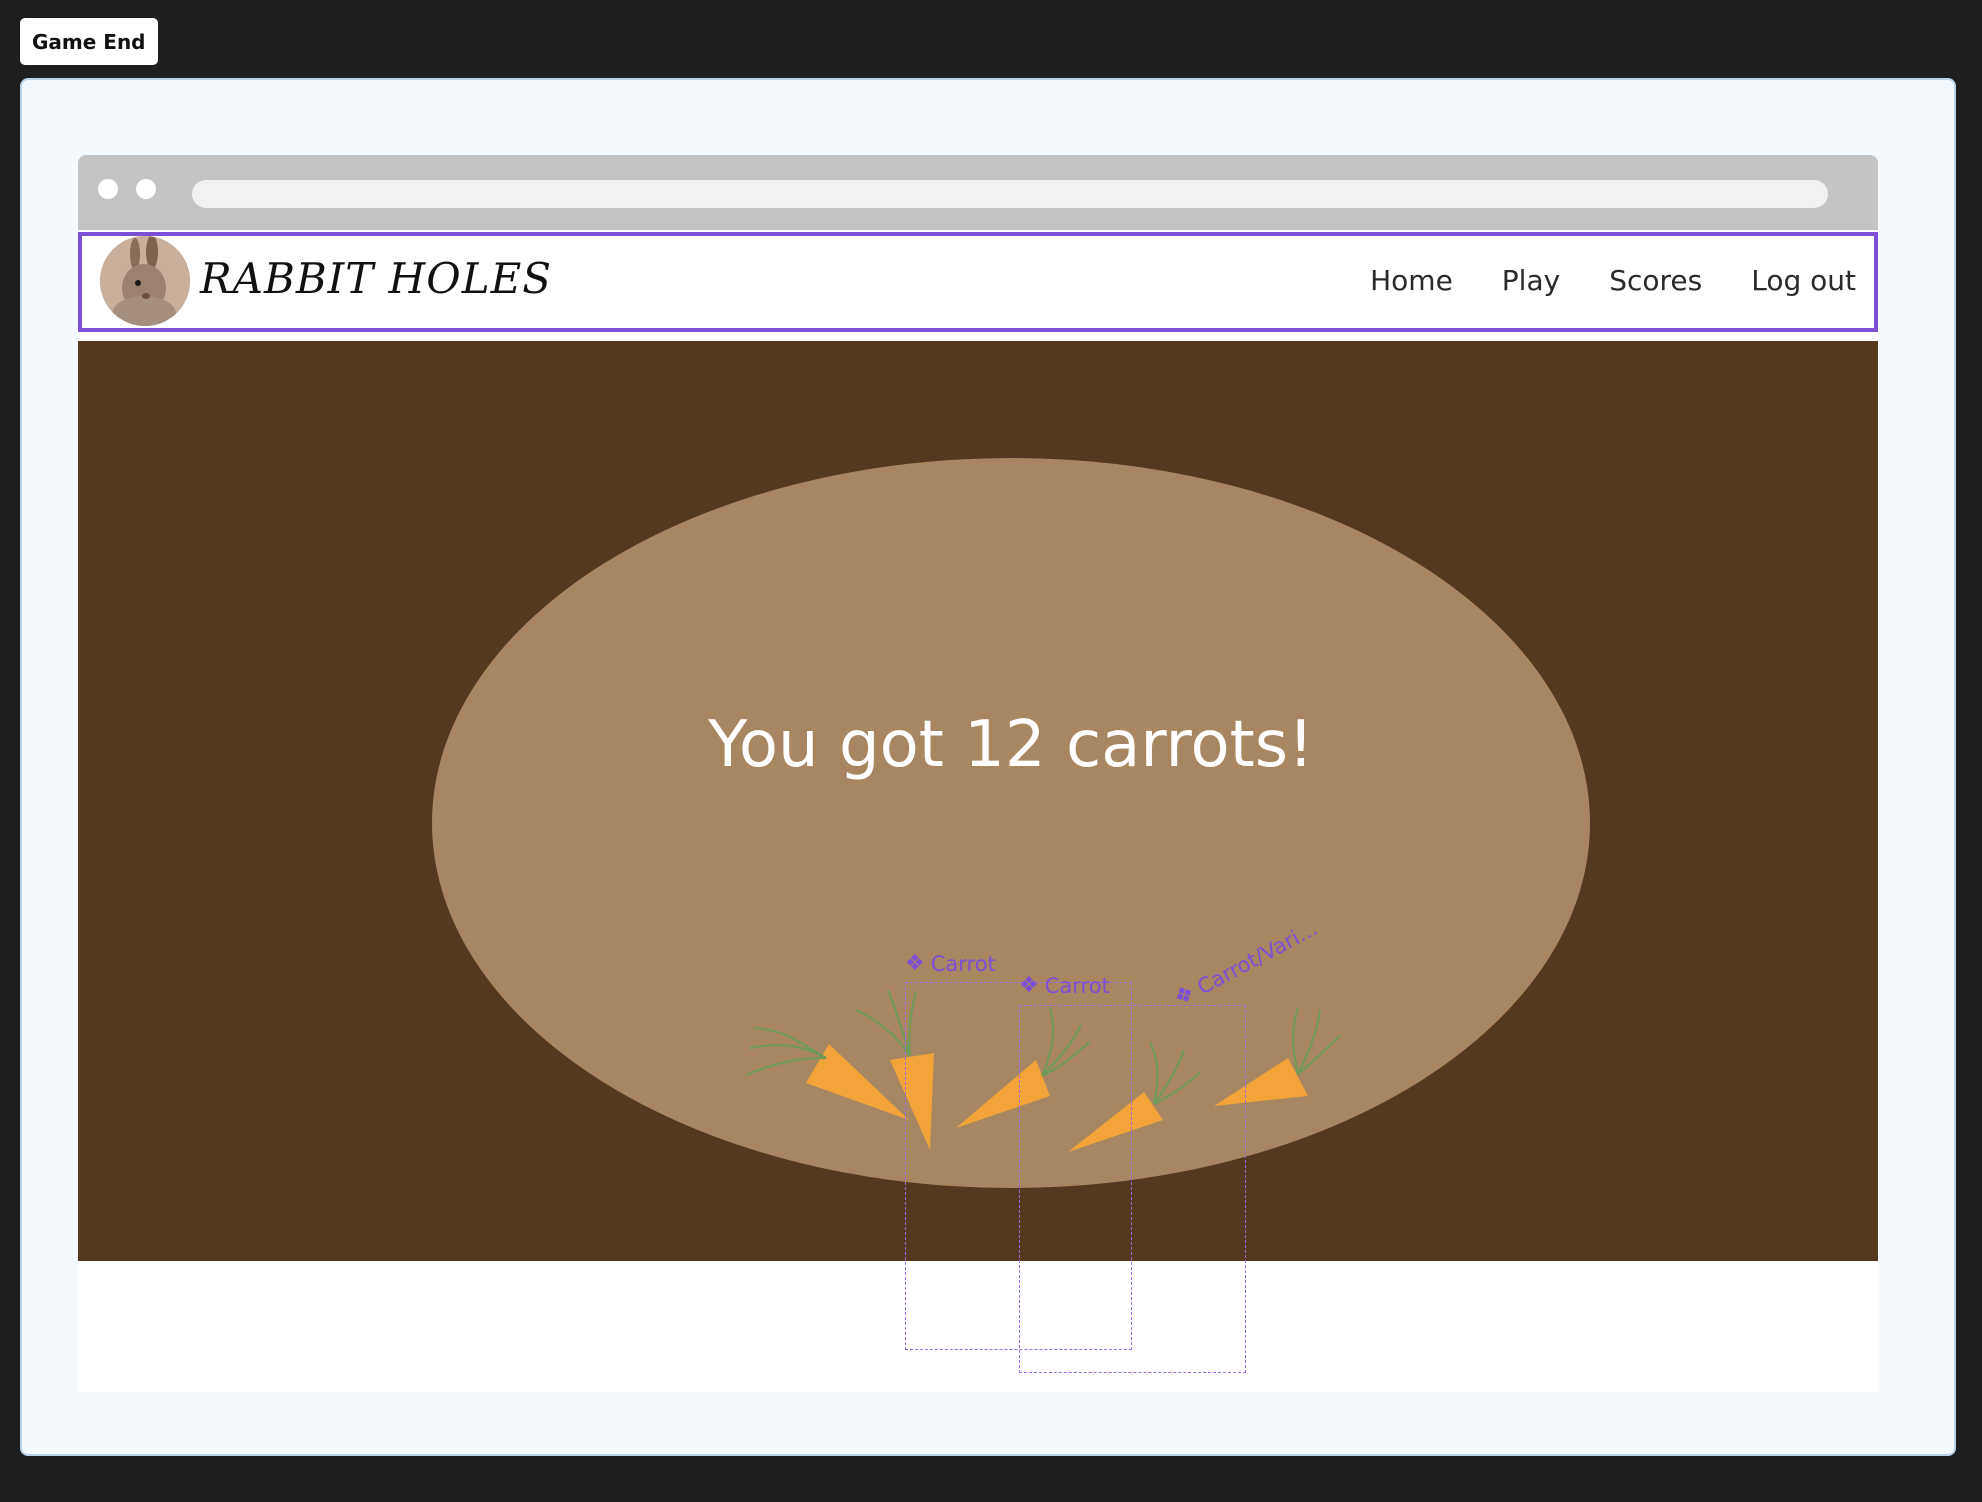  I want to click on carrot-selection-box, so click(1132, 1189).